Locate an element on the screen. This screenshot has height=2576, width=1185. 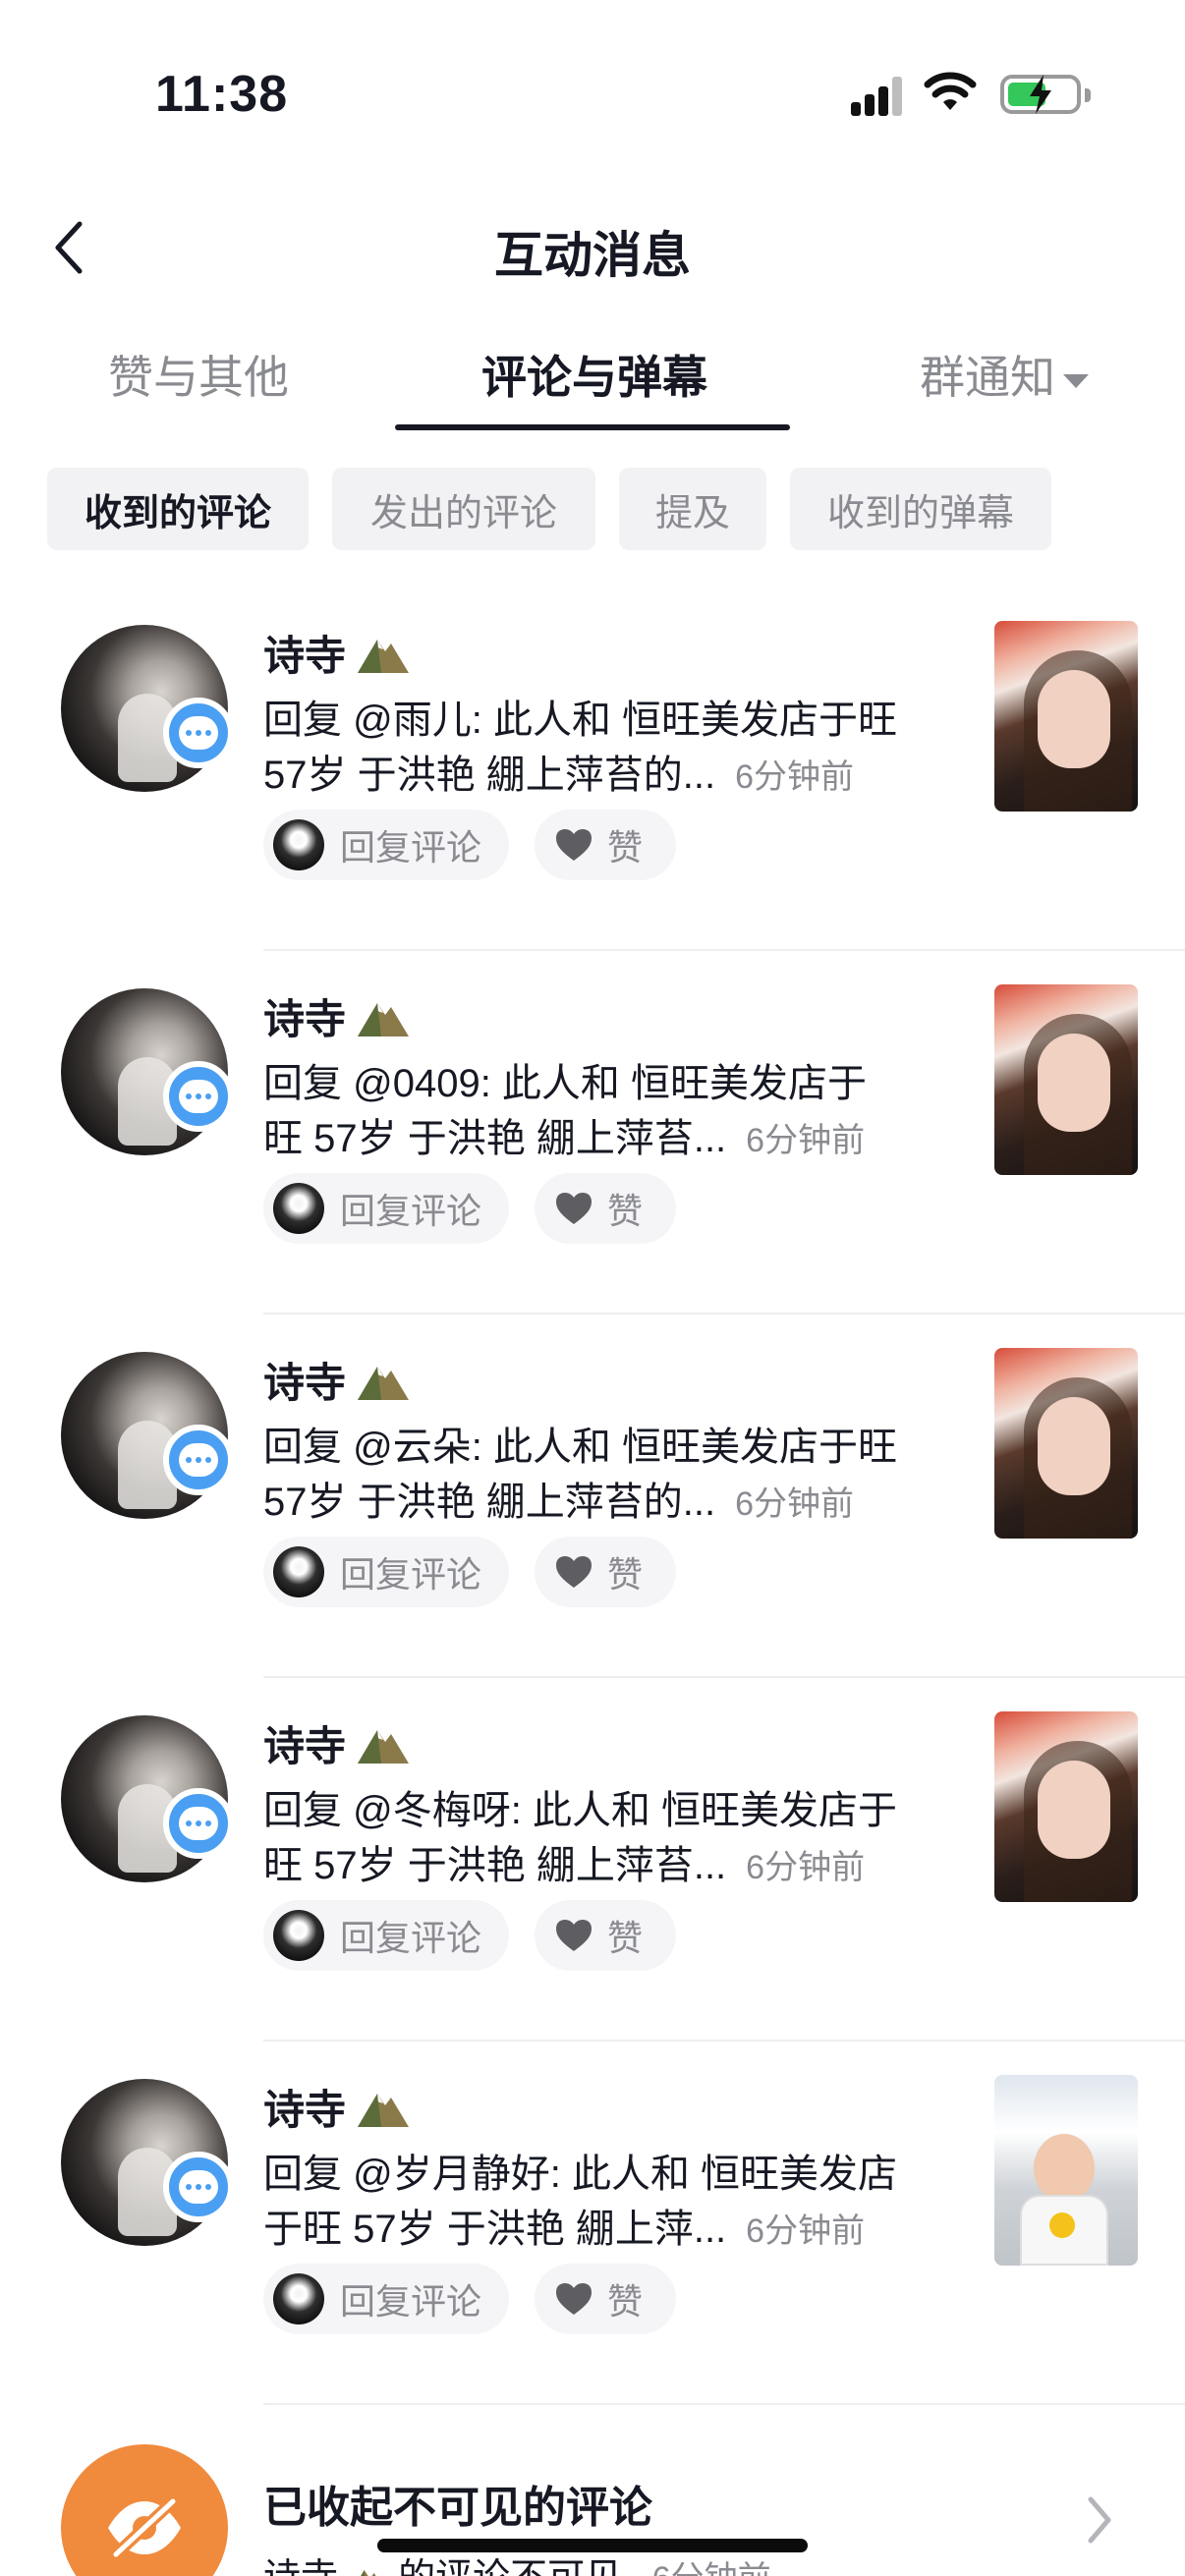
filter-label: 发出的评论 is located at coordinates (463, 513).